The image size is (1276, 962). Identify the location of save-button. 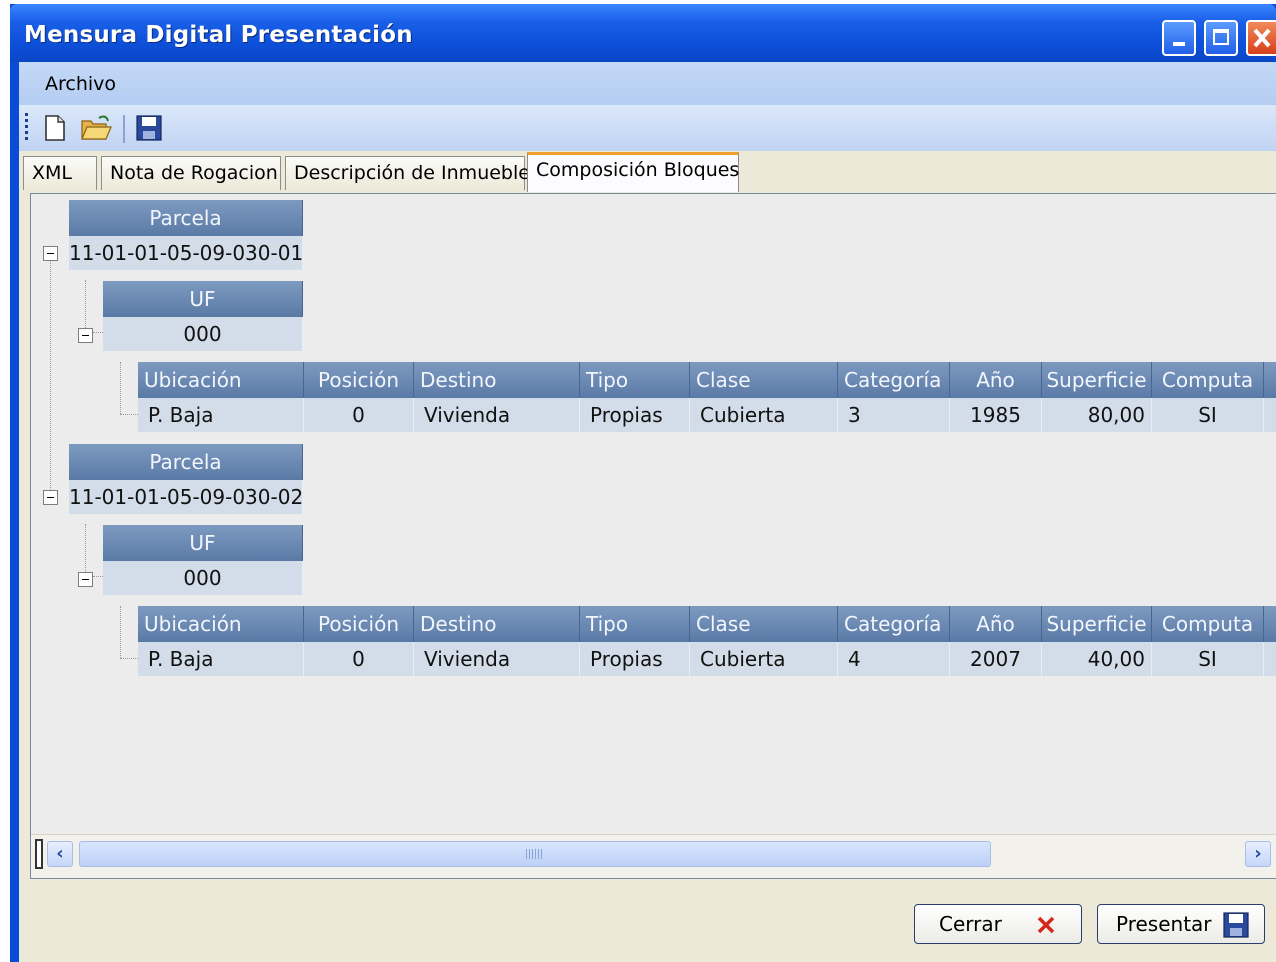
(149, 128).